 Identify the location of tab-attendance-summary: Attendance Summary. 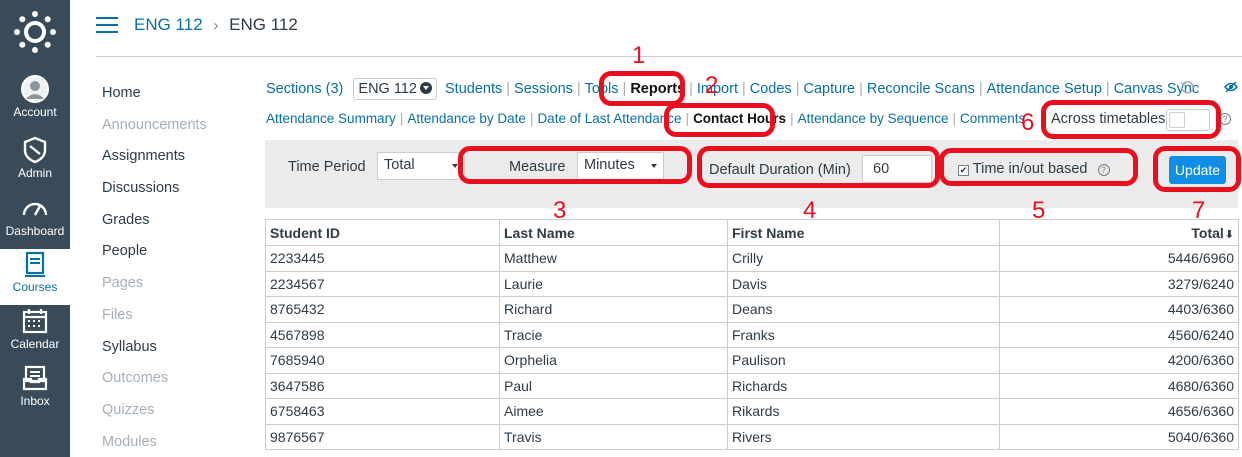
(331, 118).